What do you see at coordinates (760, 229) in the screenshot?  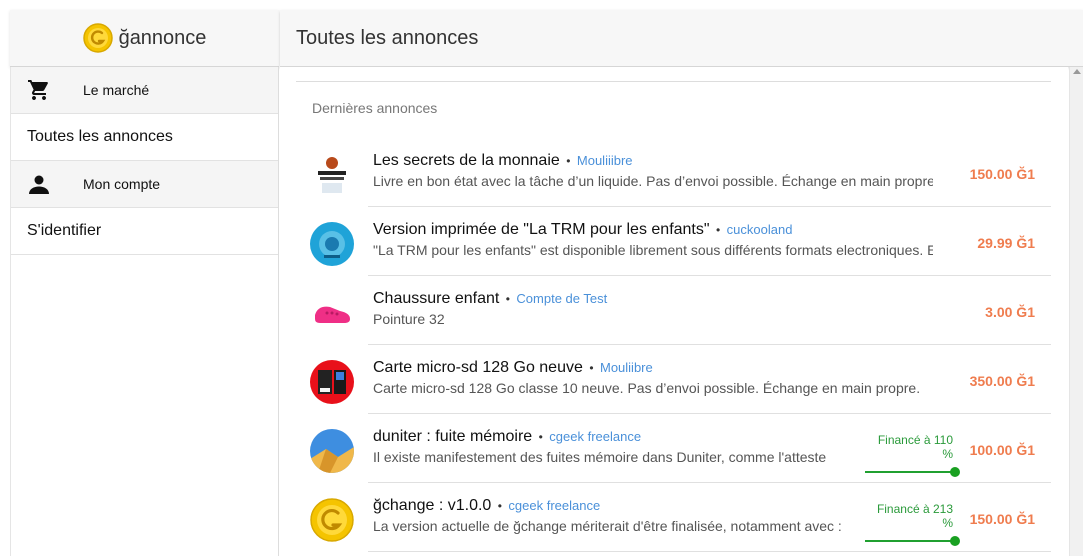 I see `ad-author-link: cuckooland` at bounding box center [760, 229].